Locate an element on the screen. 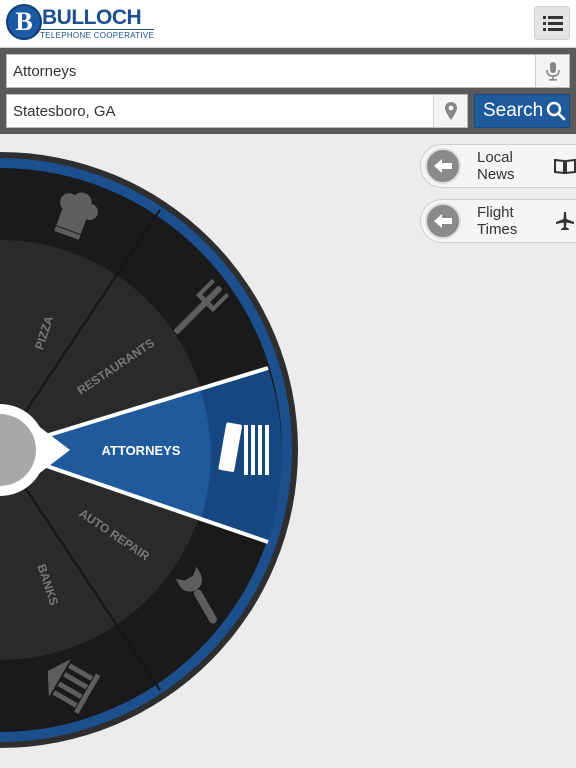  what-field is located at coordinates (288, 71).